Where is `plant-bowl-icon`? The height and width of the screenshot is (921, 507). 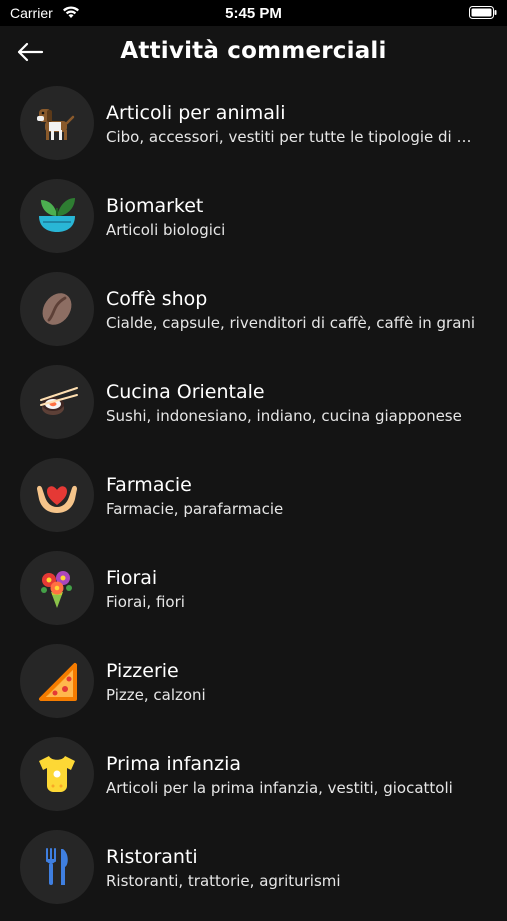
plant-bowl-icon is located at coordinates (57, 215).